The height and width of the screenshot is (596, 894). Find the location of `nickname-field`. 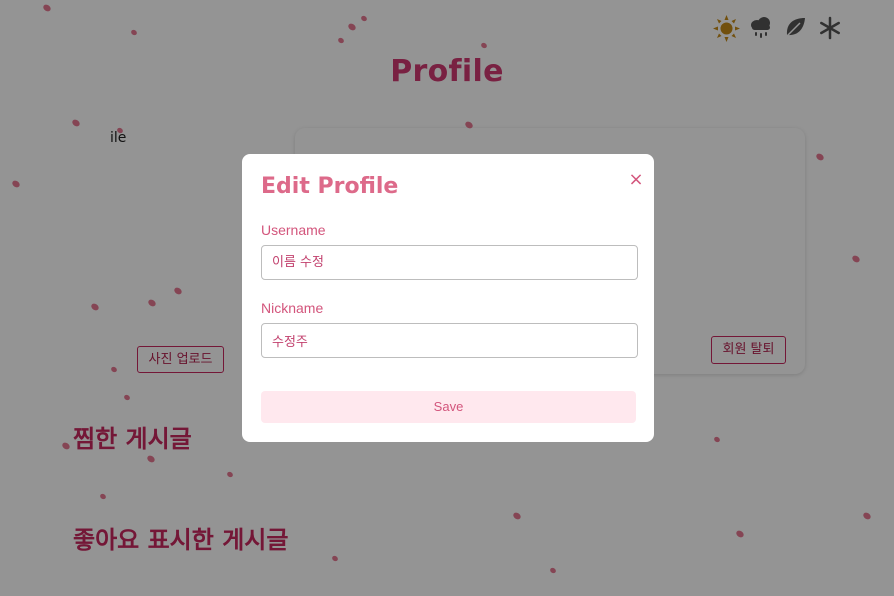

nickname-field is located at coordinates (449, 340).